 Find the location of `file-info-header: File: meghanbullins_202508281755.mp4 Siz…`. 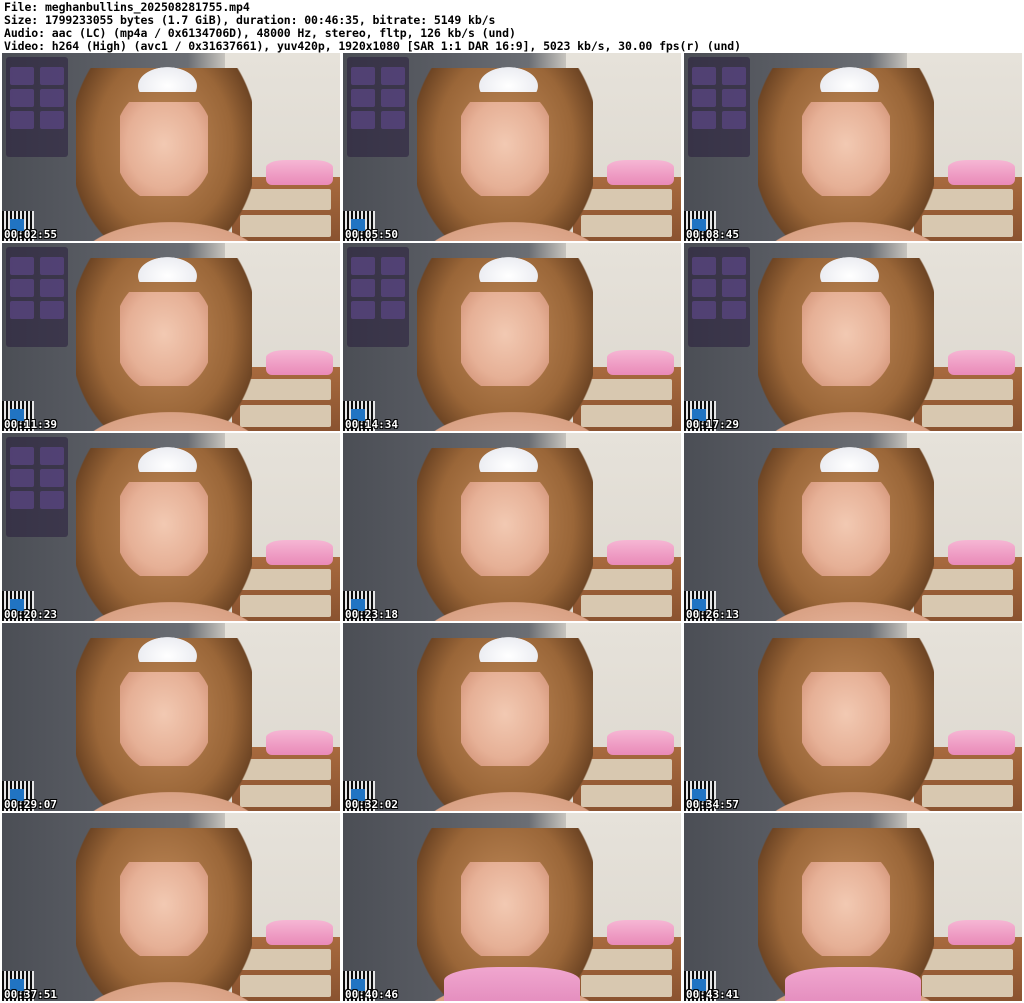

file-info-header: File: meghanbullins_202508281755.mp4 Siz… is located at coordinates (372, 27).